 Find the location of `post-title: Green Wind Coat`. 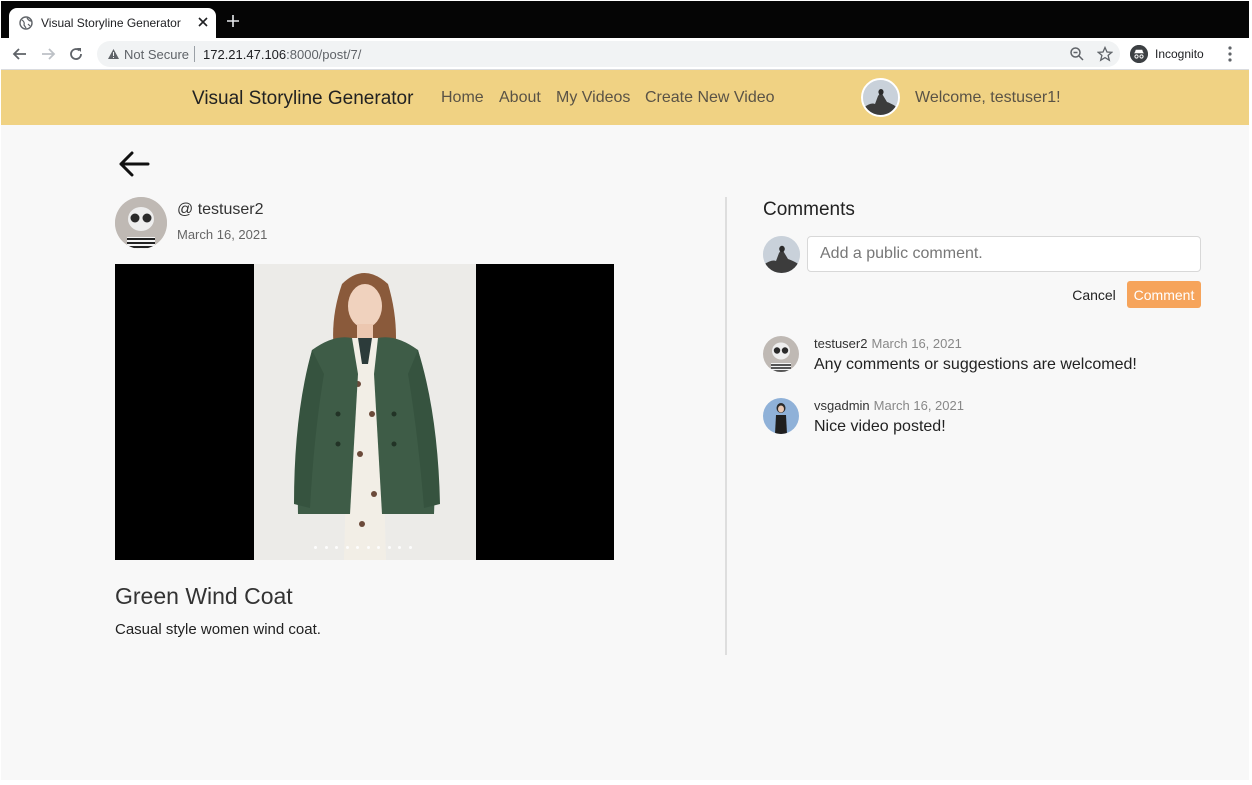

post-title: Green Wind Coat is located at coordinates (204, 596).